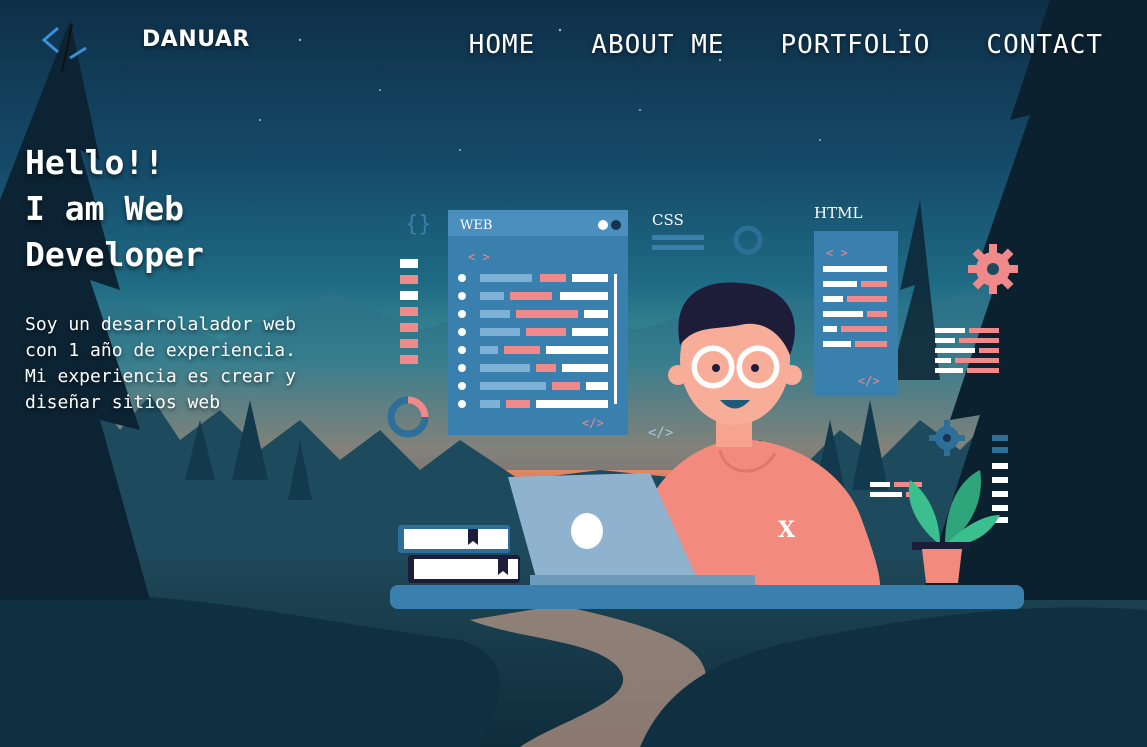 Image resolution: width=1147 pixels, height=747 pixels. I want to click on plant-icon, so click(954, 526).